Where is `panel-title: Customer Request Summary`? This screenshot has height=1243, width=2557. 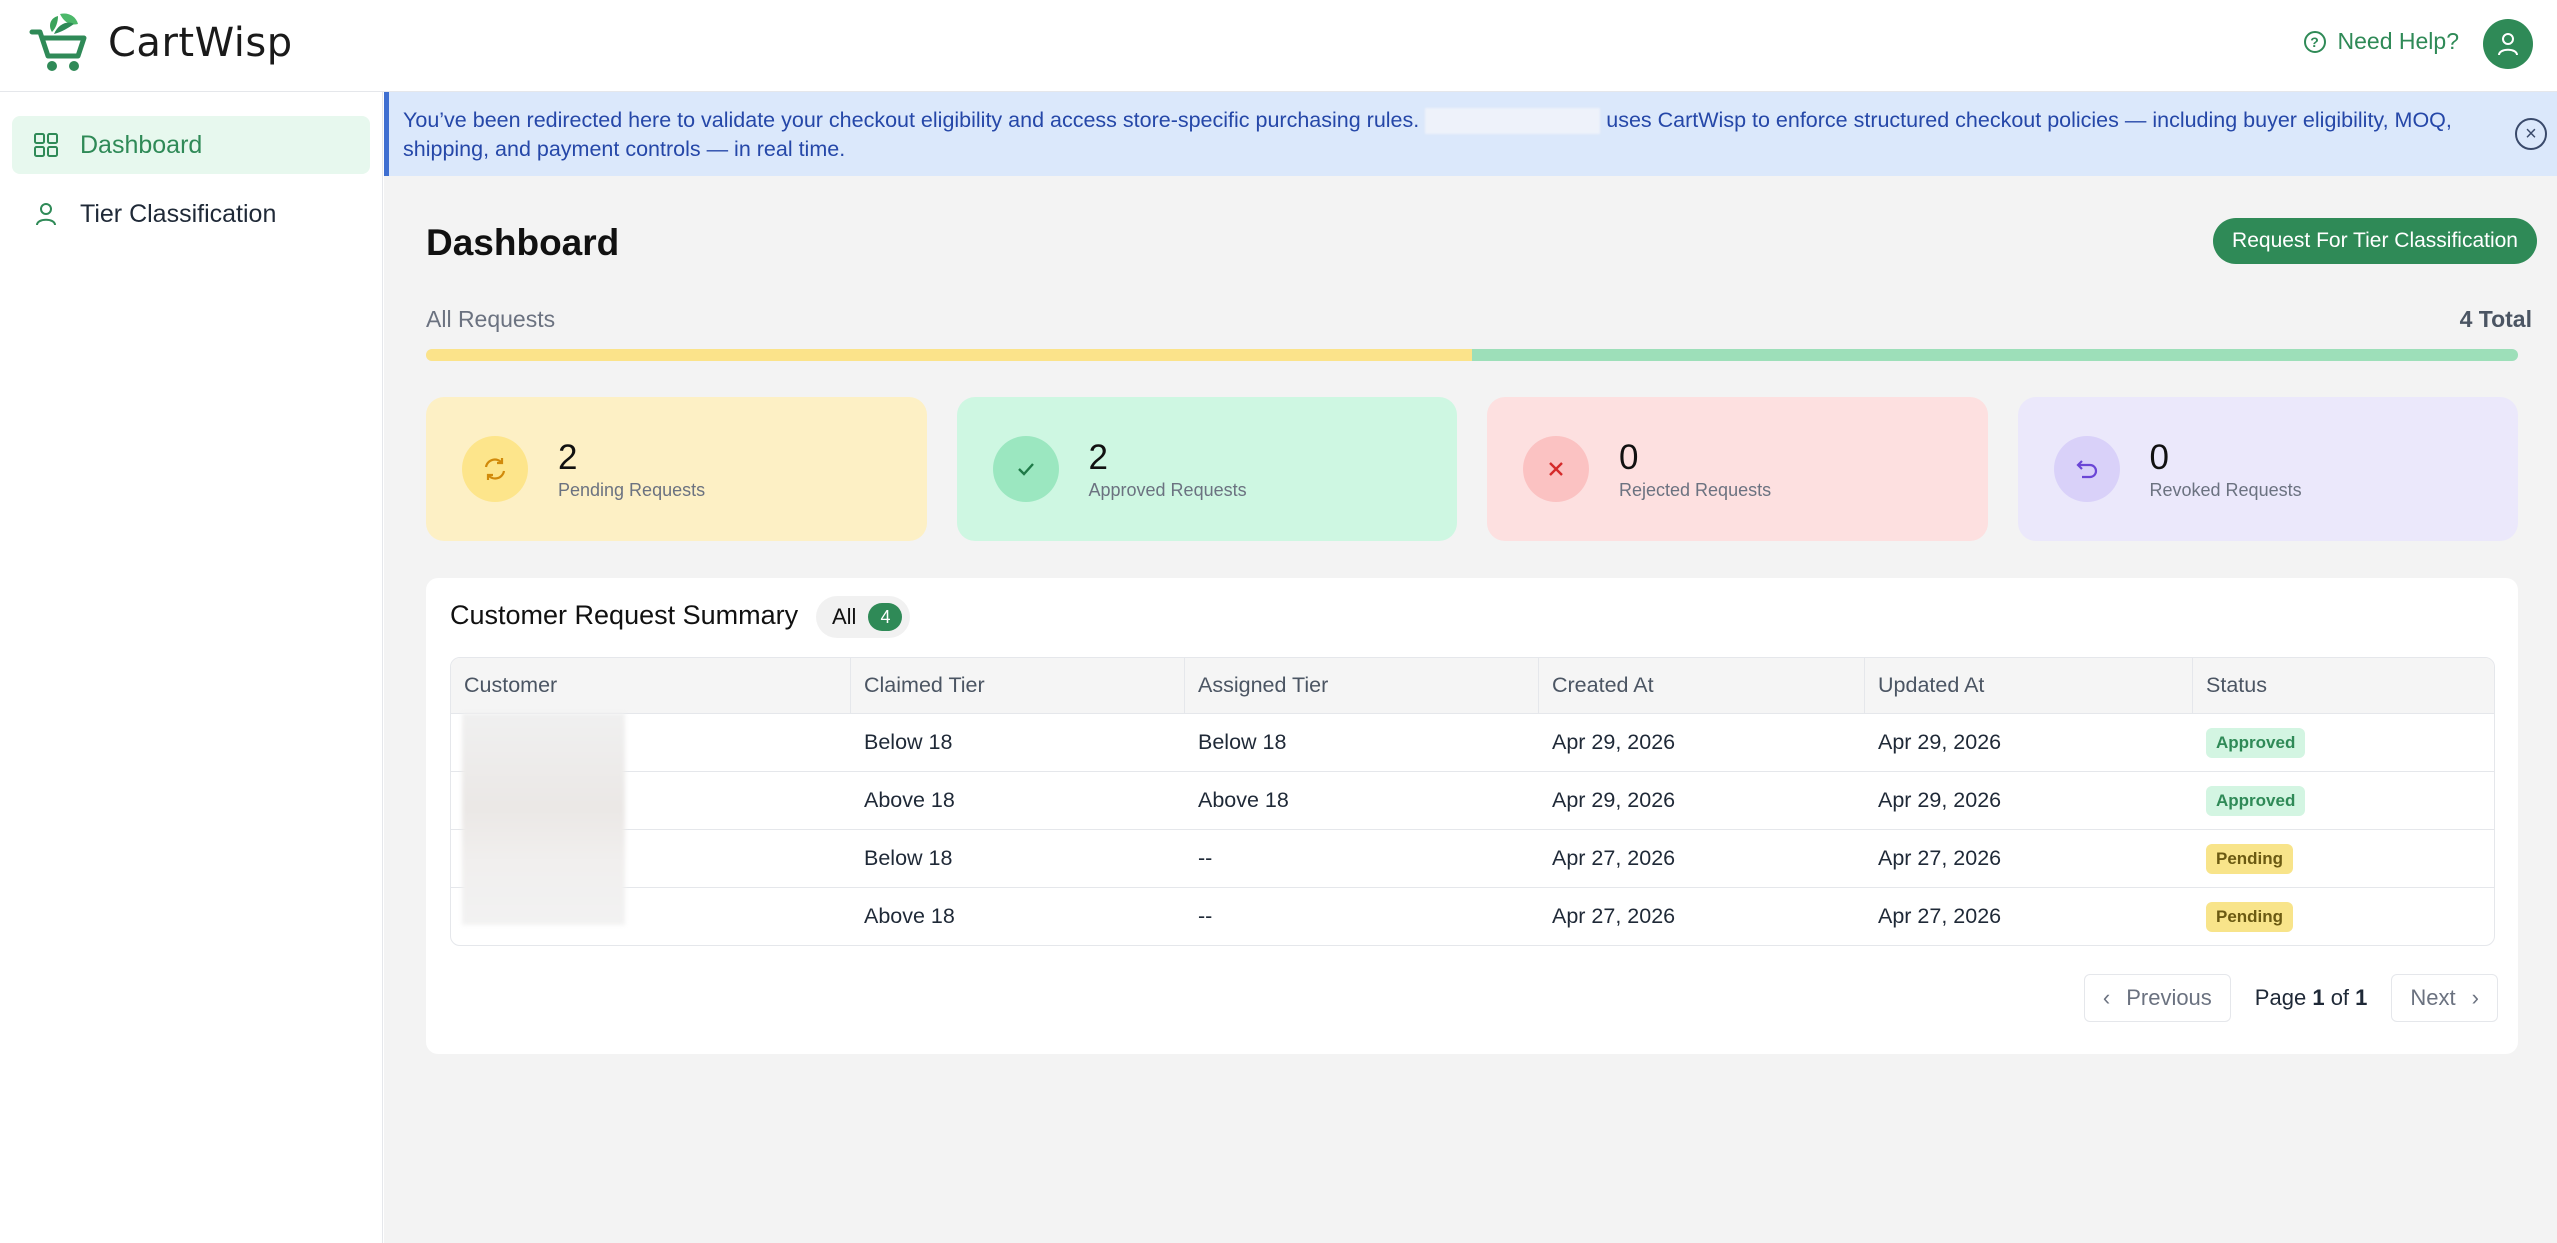 panel-title: Customer Request Summary is located at coordinates (624, 615).